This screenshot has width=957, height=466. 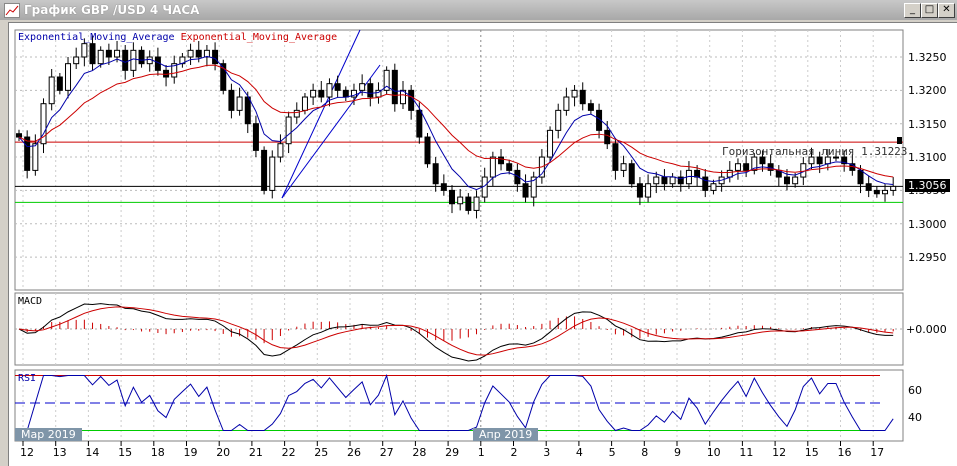 What do you see at coordinates (354, 452) in the screenshot?
I see `date-label: 26` at bounding box center [354, 452].